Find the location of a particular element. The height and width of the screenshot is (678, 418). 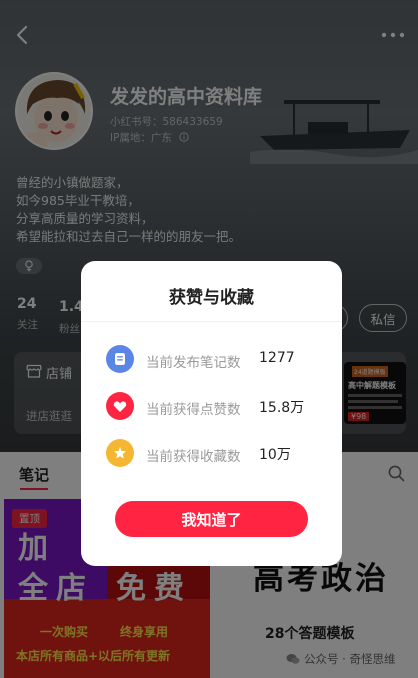

row-value: 15.8万 is located at coordinates (282, 408).